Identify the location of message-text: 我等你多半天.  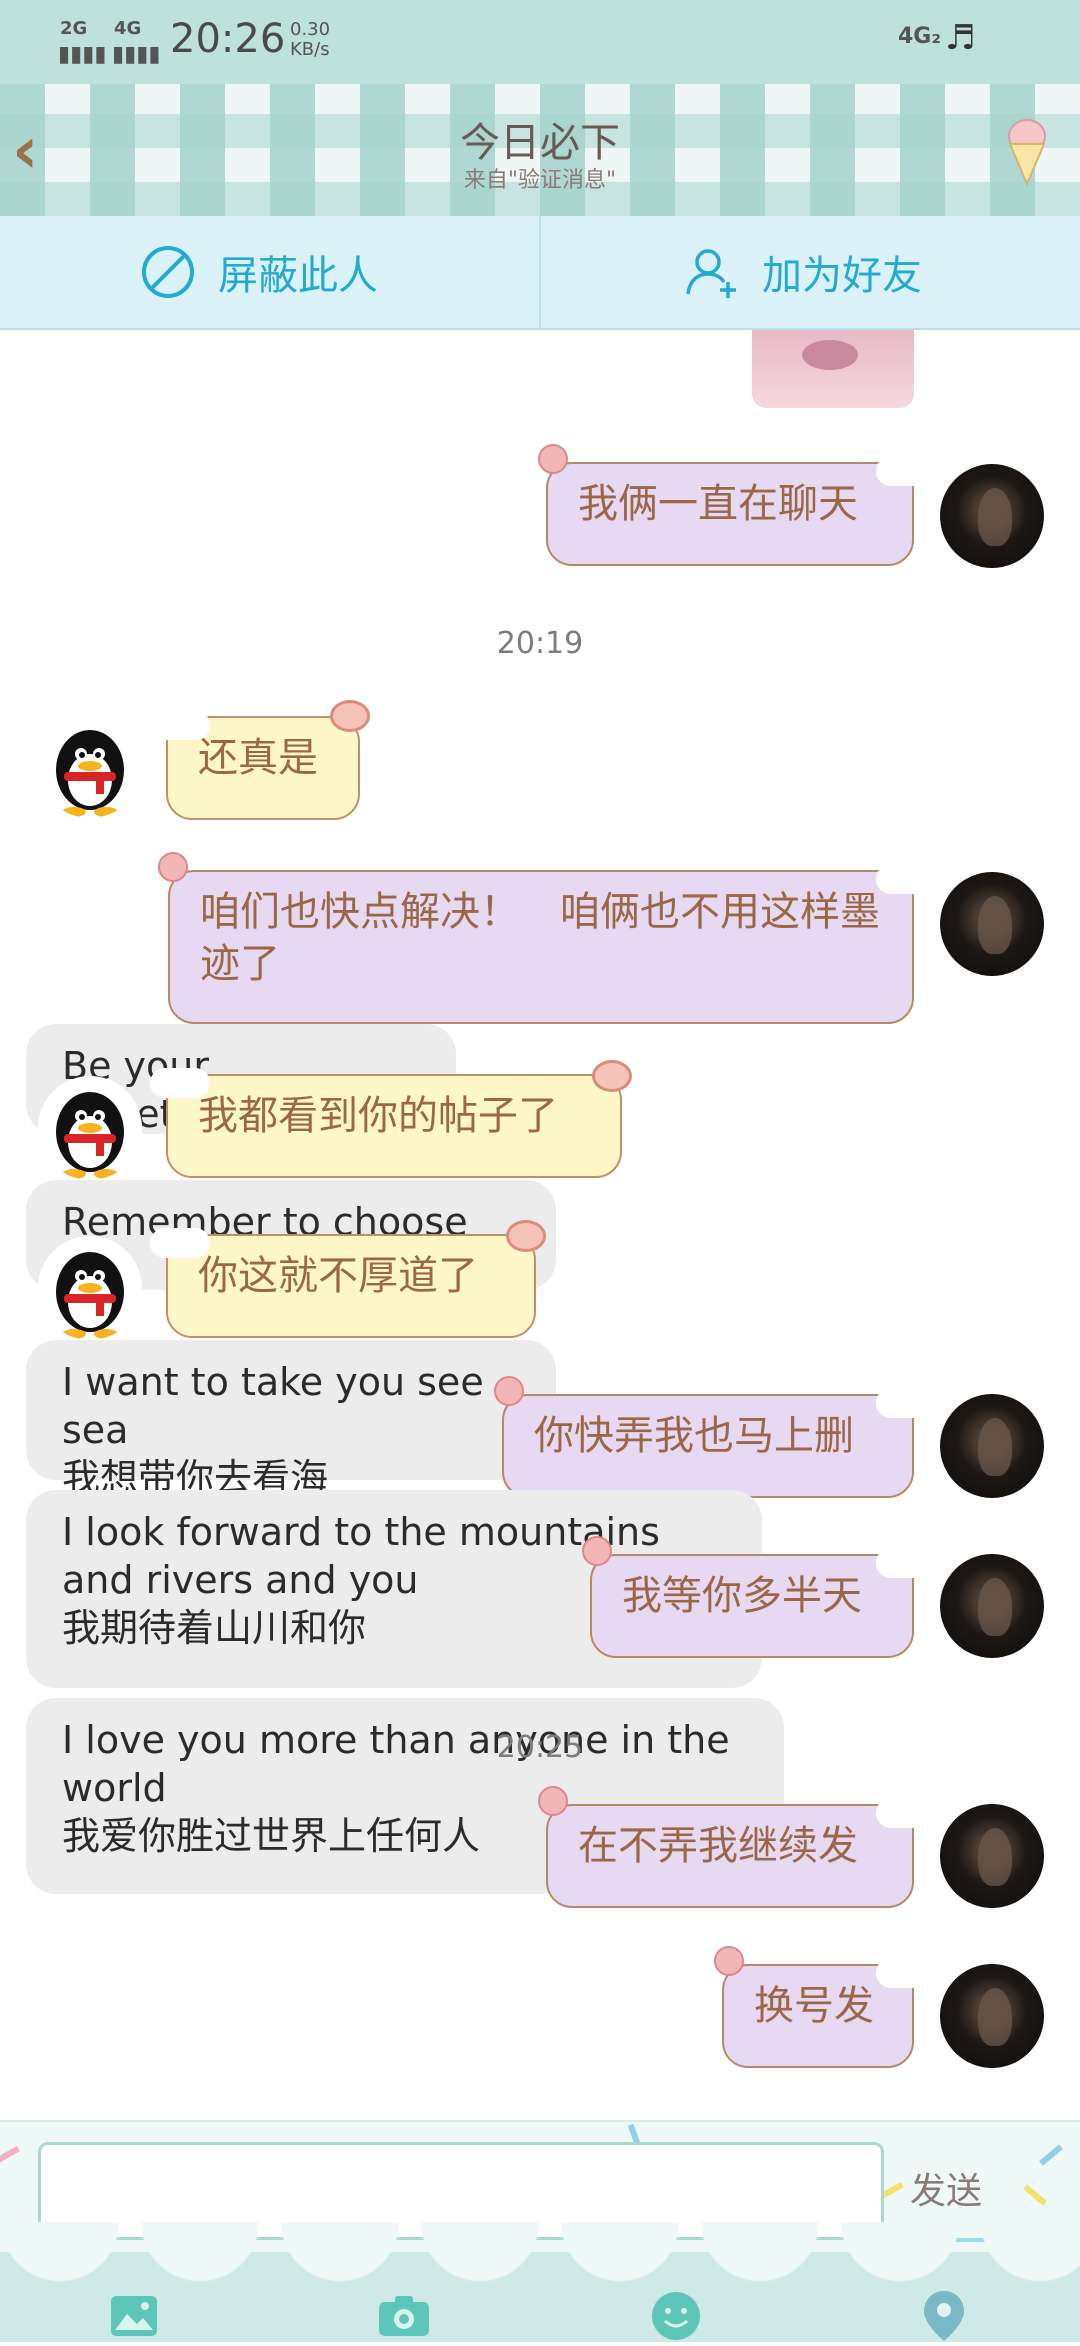
(742, 1596).